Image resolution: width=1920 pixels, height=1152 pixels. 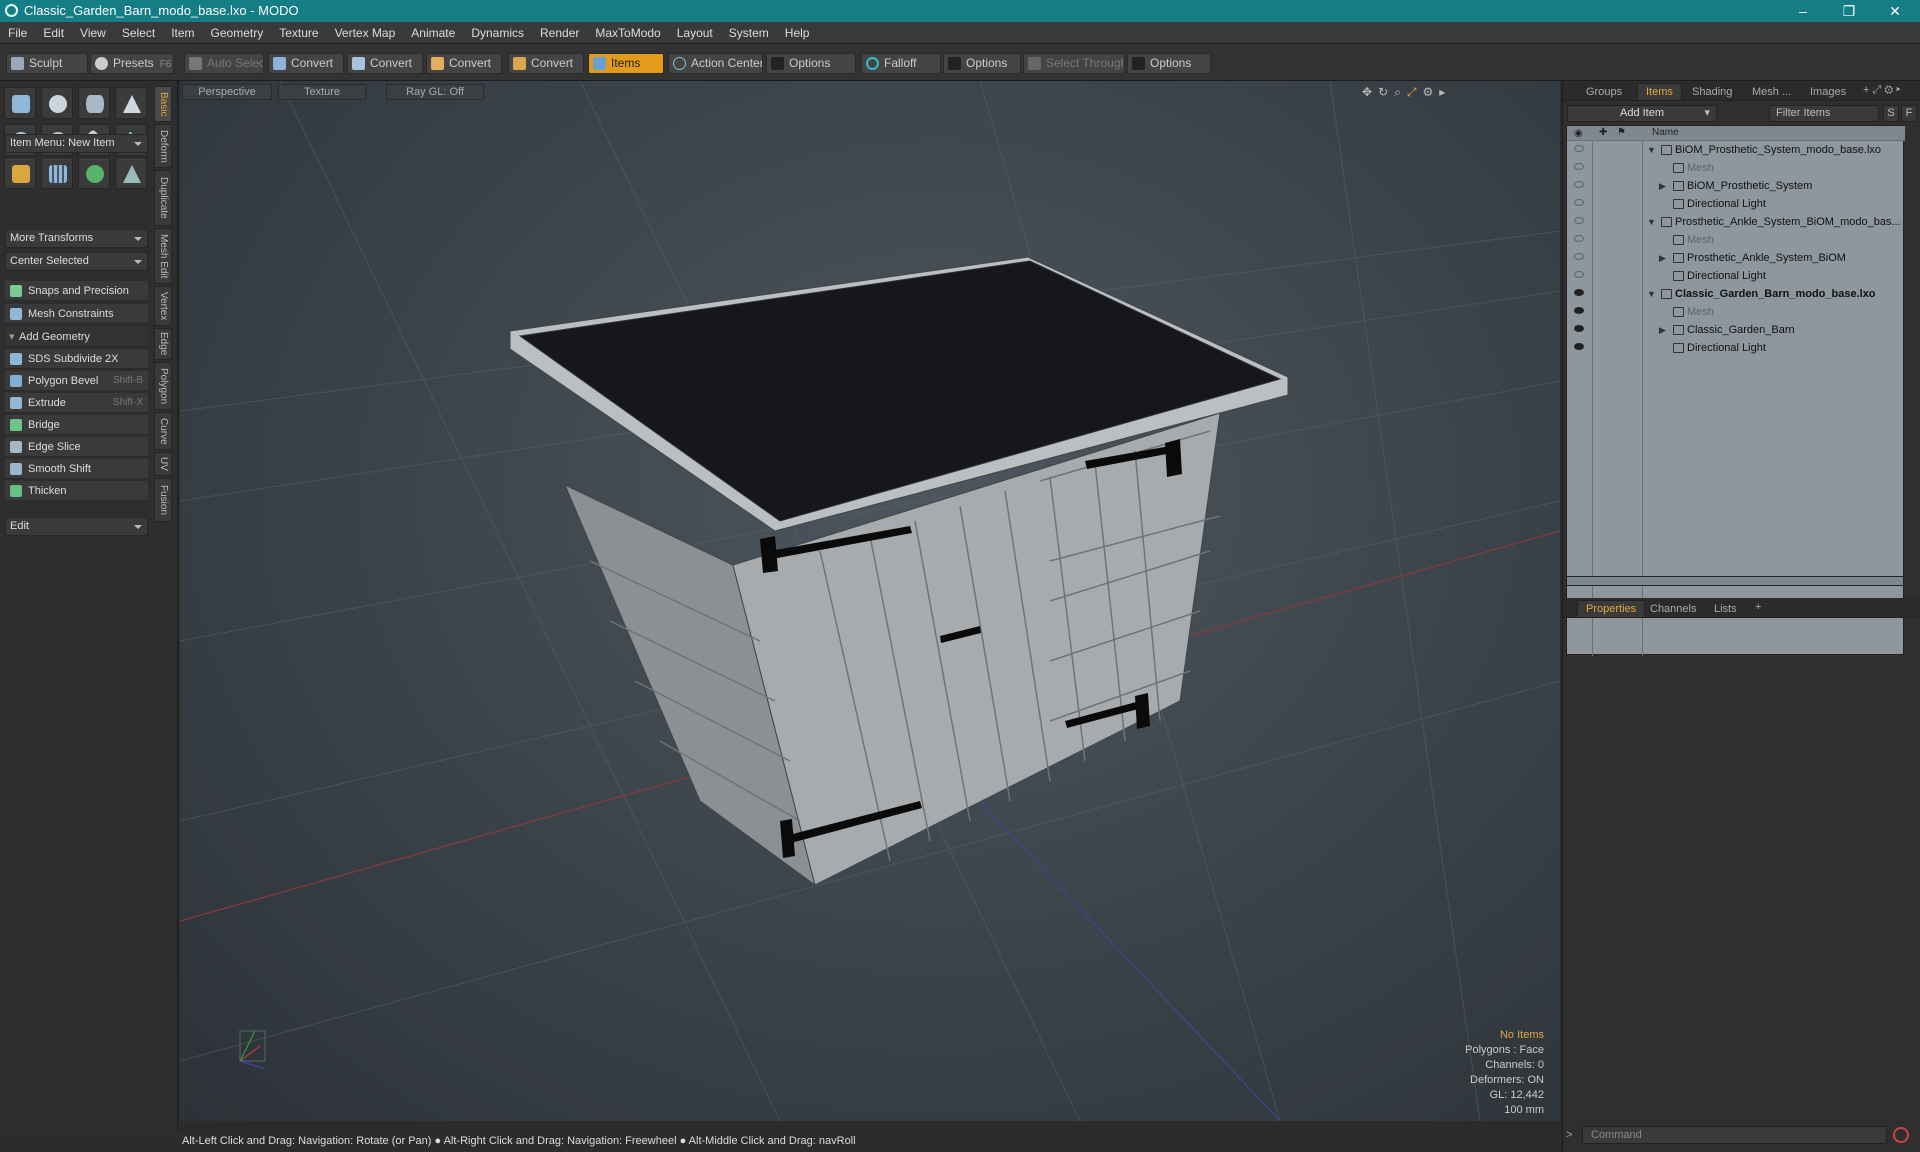 I want to click on action-center-button: Action Center, so click(x=715, y=63).